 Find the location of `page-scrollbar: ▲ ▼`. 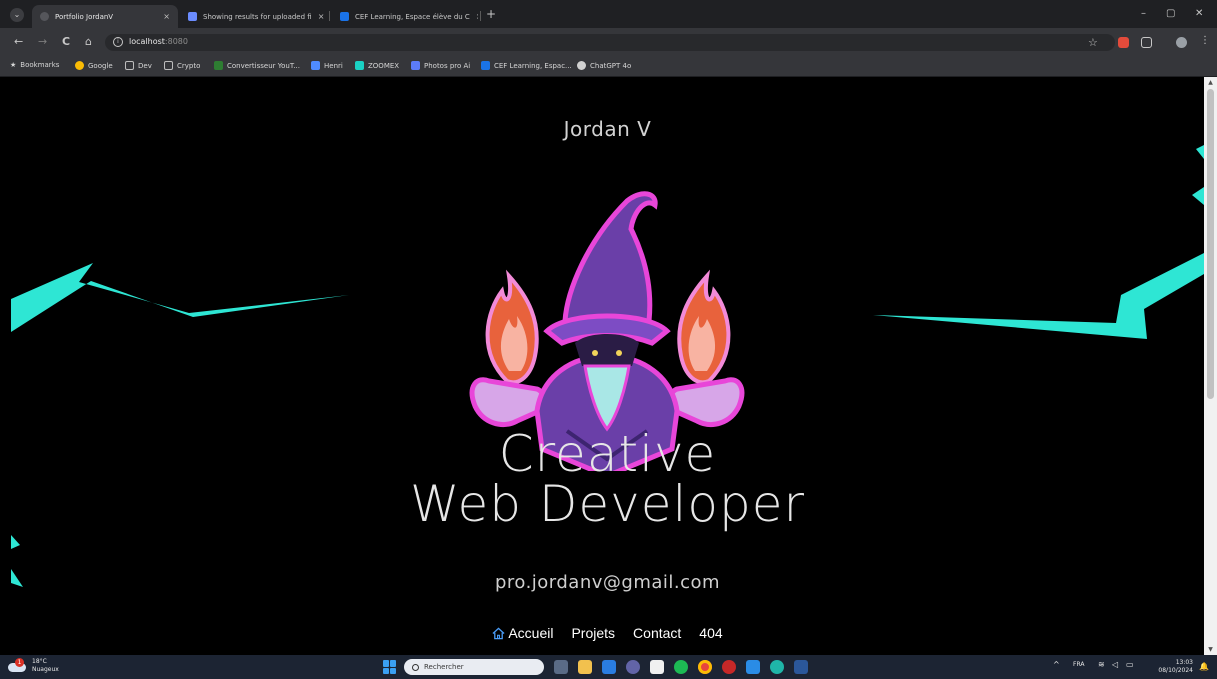

page-scrollbar: ▲ ▼ is located at coordinates (1210, 366).